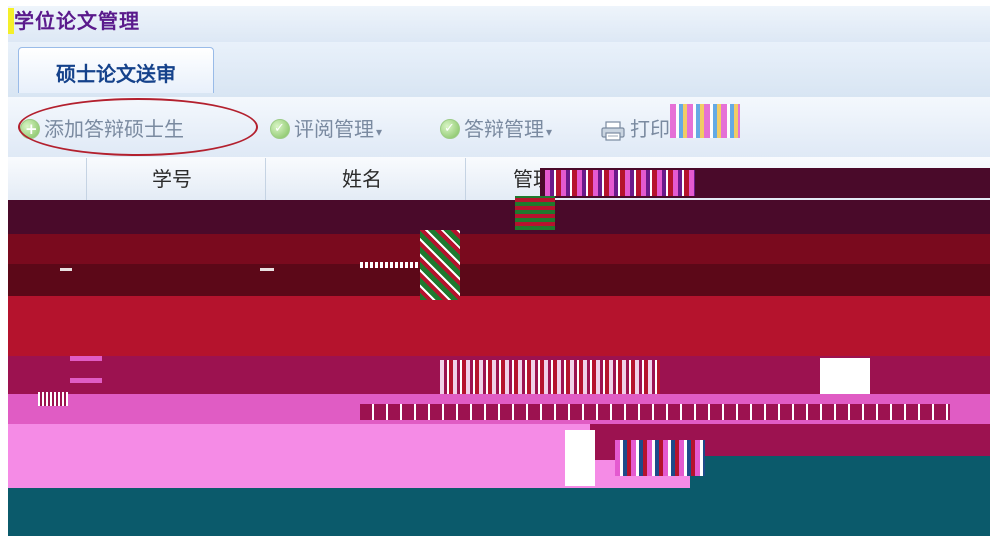 This screenshot has height=542, width=995. What do you see at coordinates (499, 24) in the screenshot?
I see `title-bar` at bounding box center [499, 24].